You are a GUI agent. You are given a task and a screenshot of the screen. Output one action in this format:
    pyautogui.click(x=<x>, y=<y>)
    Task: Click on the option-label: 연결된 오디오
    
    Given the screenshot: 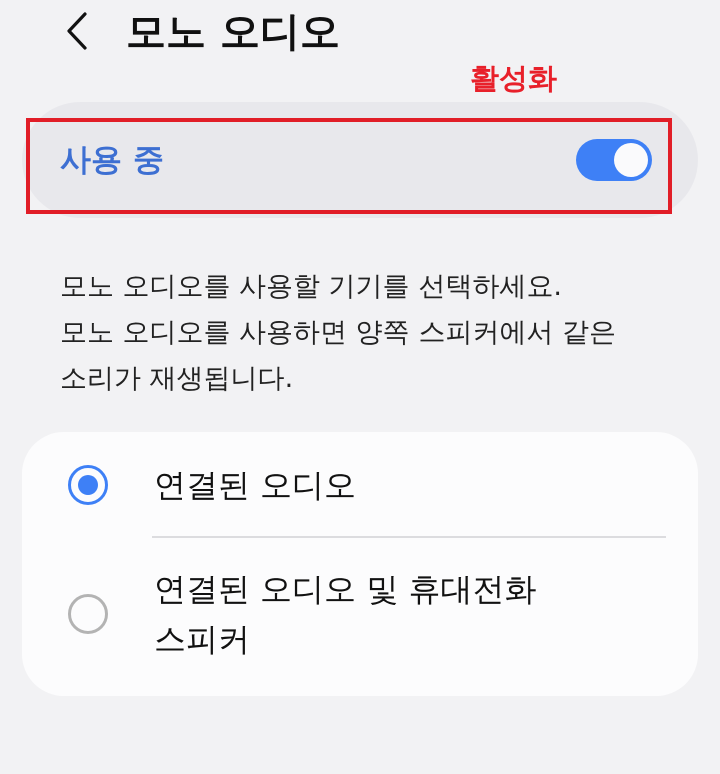 What is the action you would take?
    pyautogui.click(x=374, y=485)
    